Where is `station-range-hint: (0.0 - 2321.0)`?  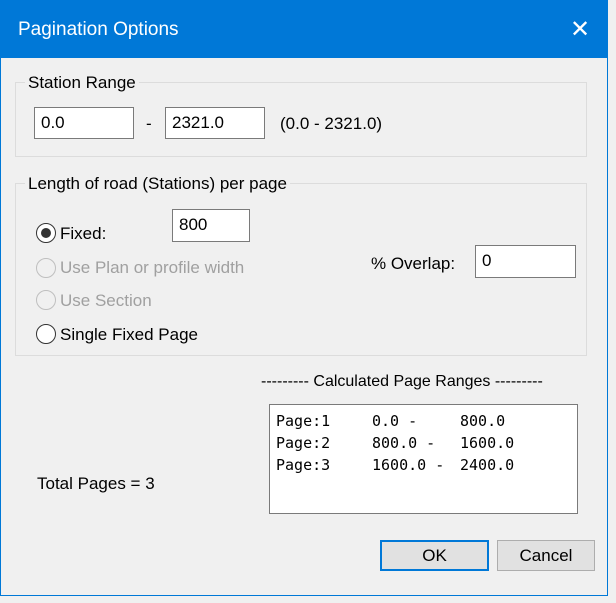
station-range-hint: (0.0 - 2321.0) is located at coordinates (331, 123).